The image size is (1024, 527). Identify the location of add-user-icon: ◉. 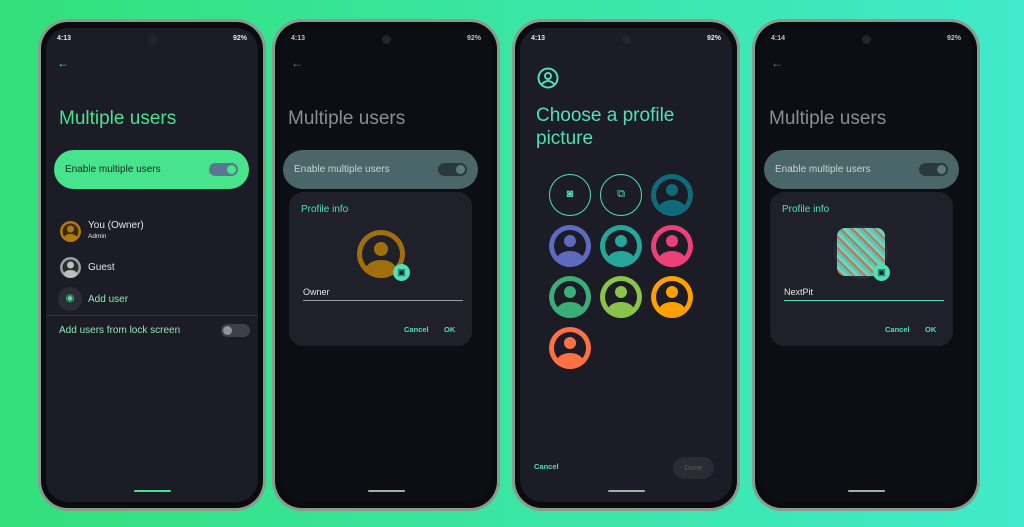
(70, 299).